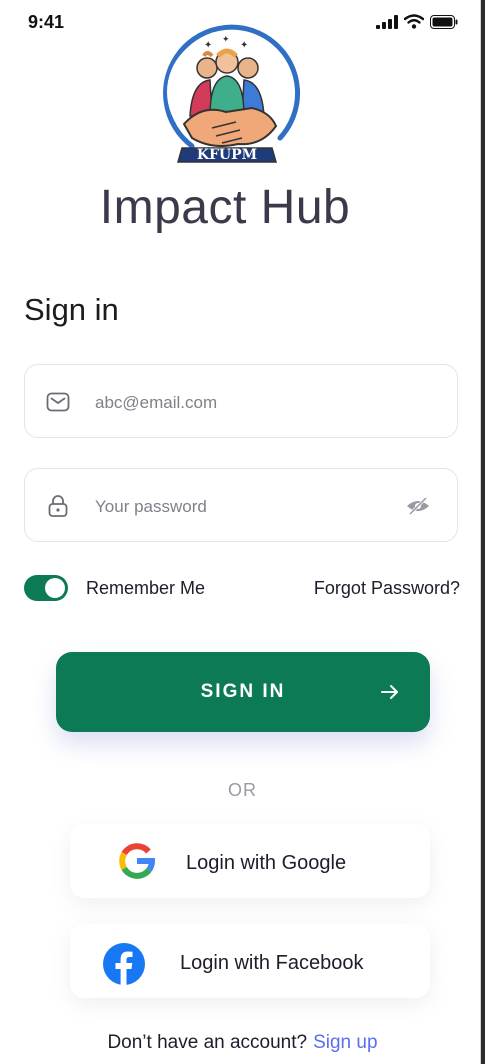 The width and height of the screenshot is (485, 1064). What do you see at coordinates (245, 403) in the screenshot?
I see `email-input` at bounding box center [245, 403].